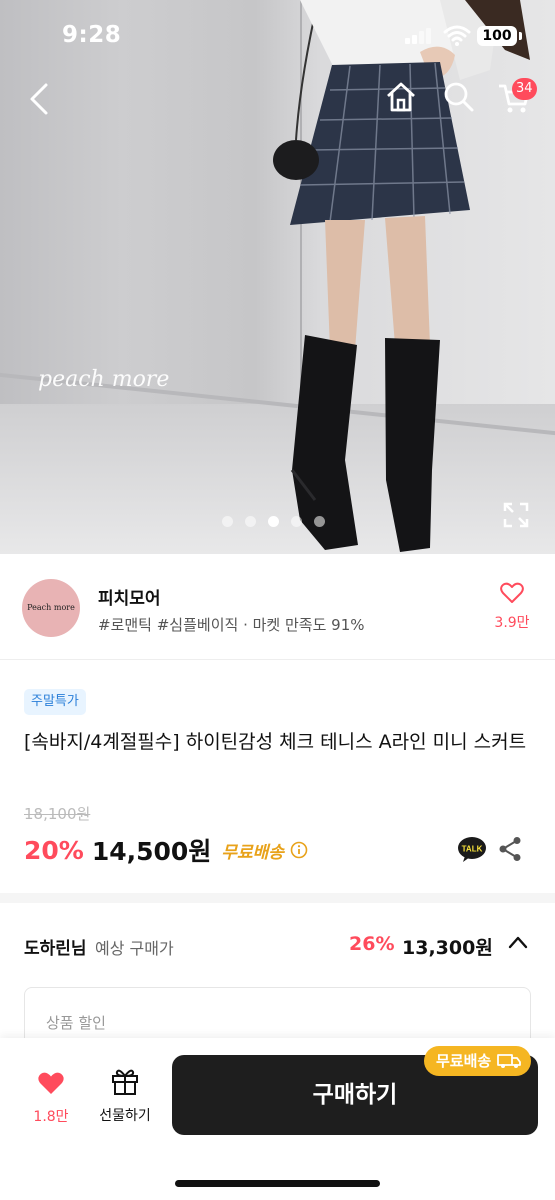 The width and height of the screenshot is (555, 1200). I want to click on home-indicator, so click(277, 1183).